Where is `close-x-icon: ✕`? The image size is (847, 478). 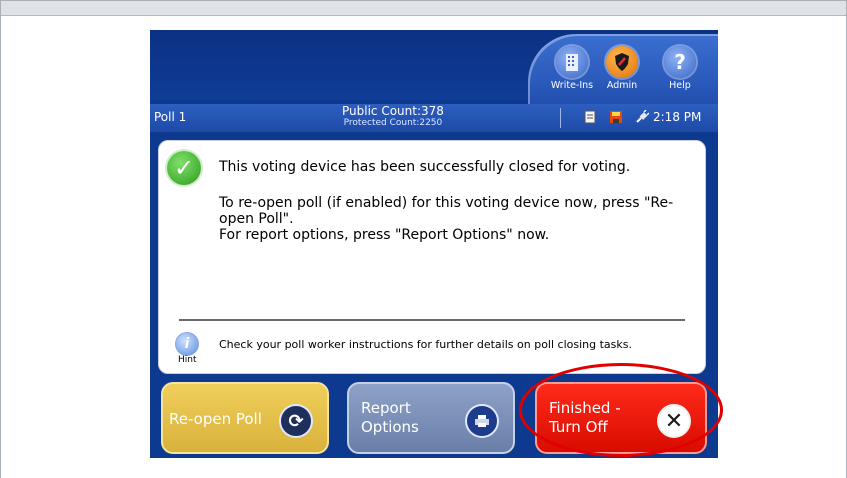
close-x-icon: ✕ is located at coordinates (674, 421).